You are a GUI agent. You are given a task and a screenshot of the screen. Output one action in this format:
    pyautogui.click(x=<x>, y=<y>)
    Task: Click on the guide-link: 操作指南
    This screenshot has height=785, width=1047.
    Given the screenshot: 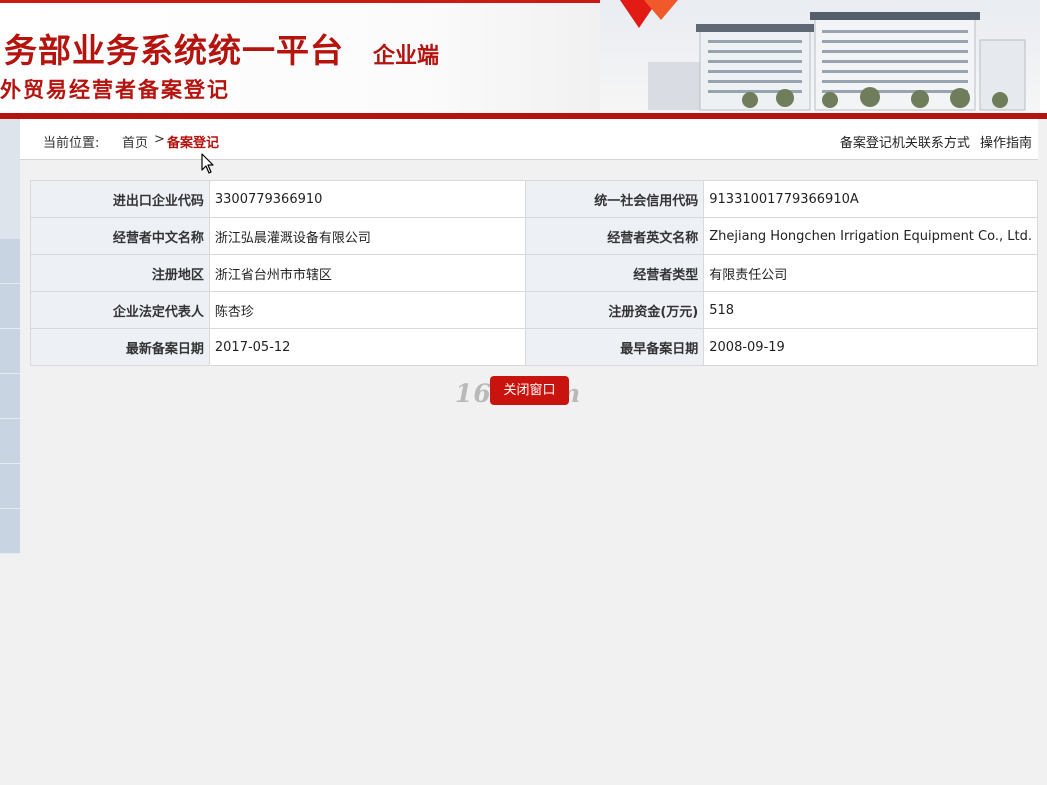 What is the action you would take?
    pyautogui.click(x=1006, y=143)
    